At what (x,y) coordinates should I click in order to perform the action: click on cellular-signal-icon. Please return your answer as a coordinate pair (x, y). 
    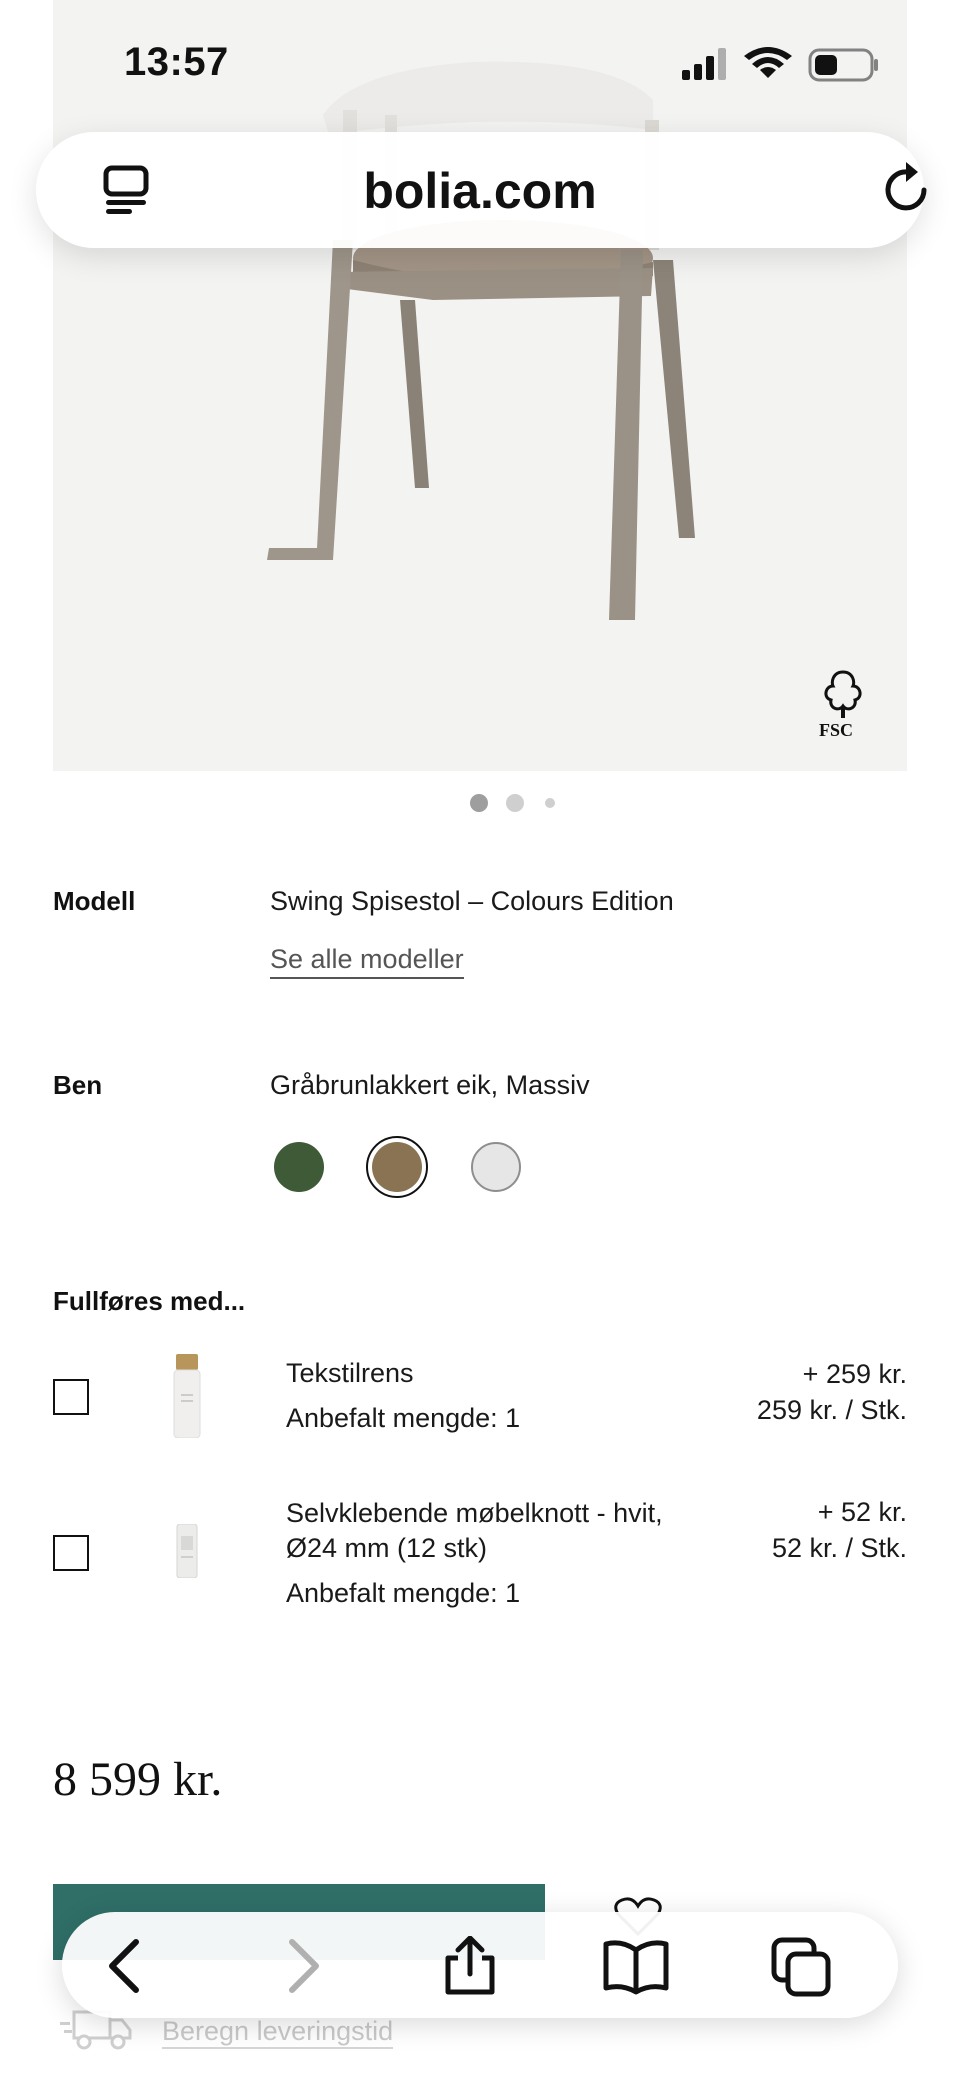
    Looking at the image, I should click on (704, 64).